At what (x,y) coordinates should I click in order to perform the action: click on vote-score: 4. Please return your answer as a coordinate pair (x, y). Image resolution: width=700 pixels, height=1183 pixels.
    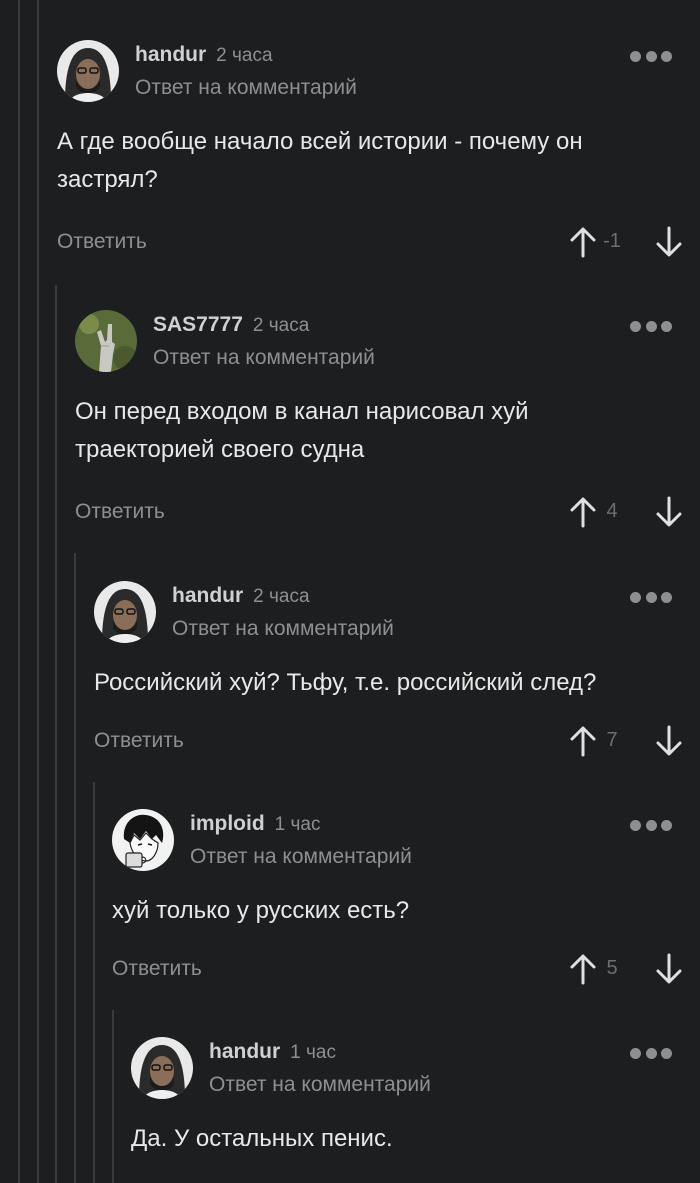
    Looking at the image, I should click on (612, 511).